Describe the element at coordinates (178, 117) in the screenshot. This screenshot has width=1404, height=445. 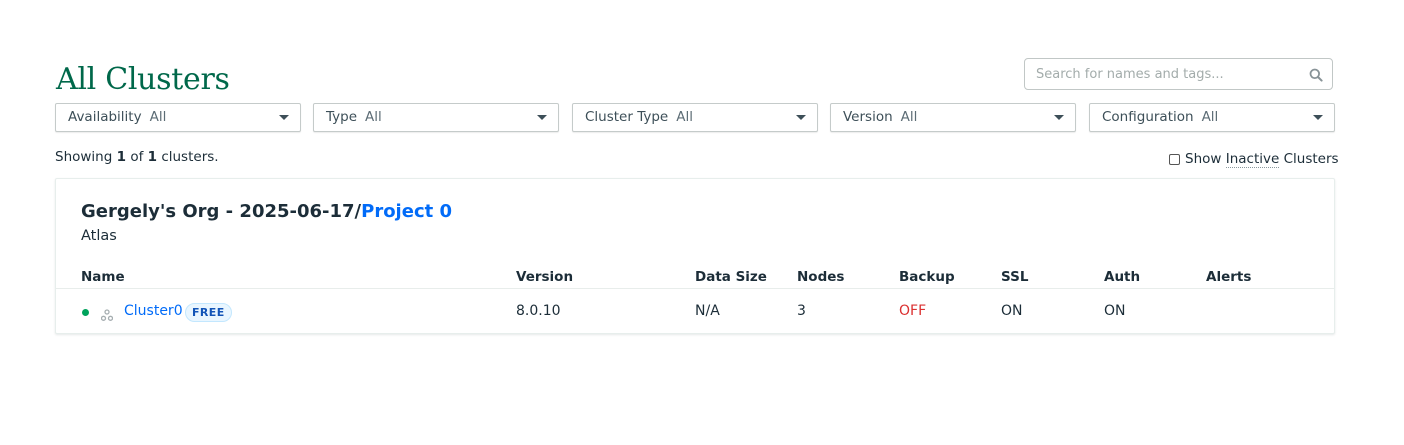
I see `filter-availability: Availability All` at that location.